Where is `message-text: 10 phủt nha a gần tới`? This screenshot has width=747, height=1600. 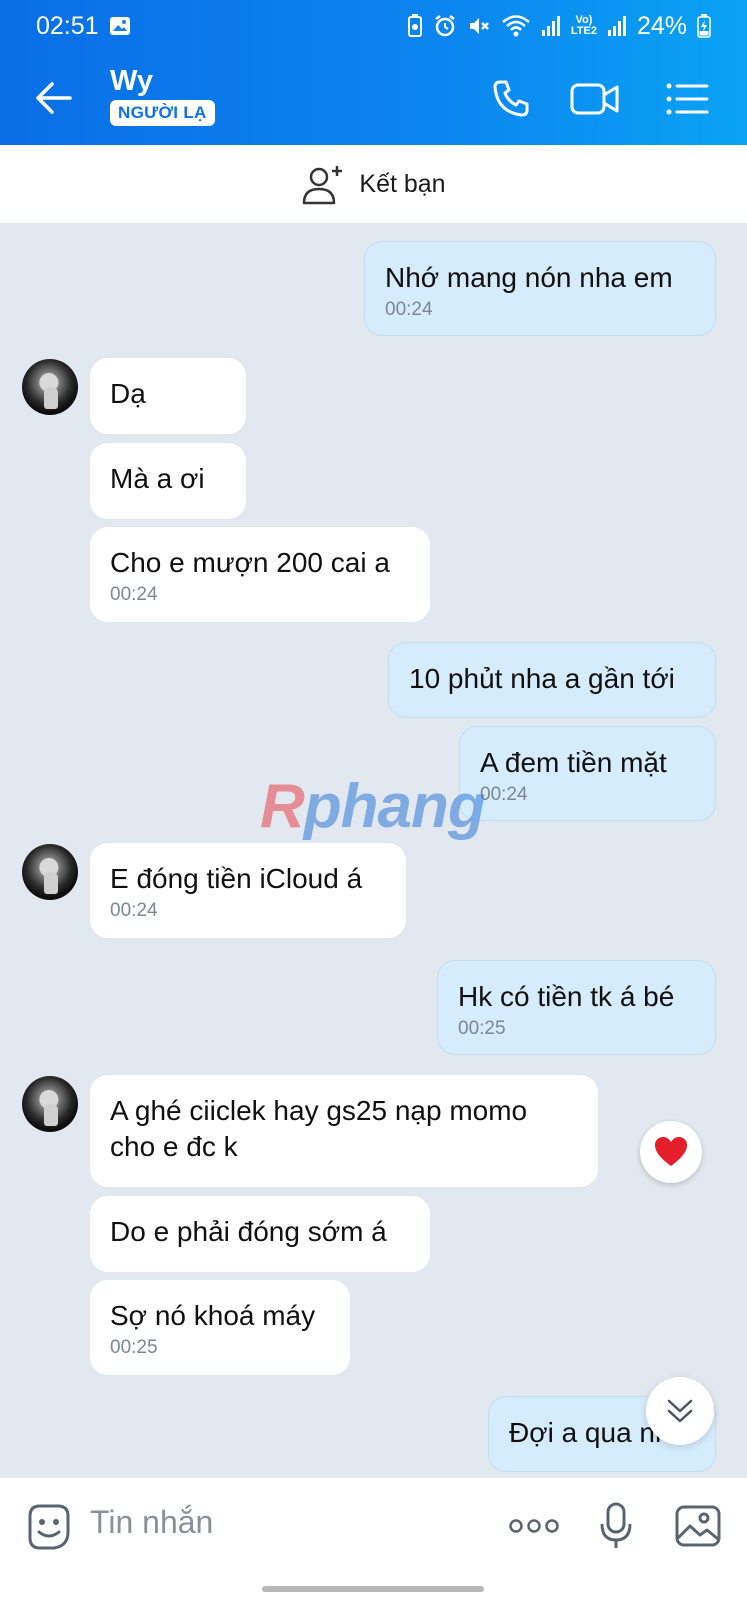
message-text: 10 phủt nha a gần tới is located at coordinates (542, 678).